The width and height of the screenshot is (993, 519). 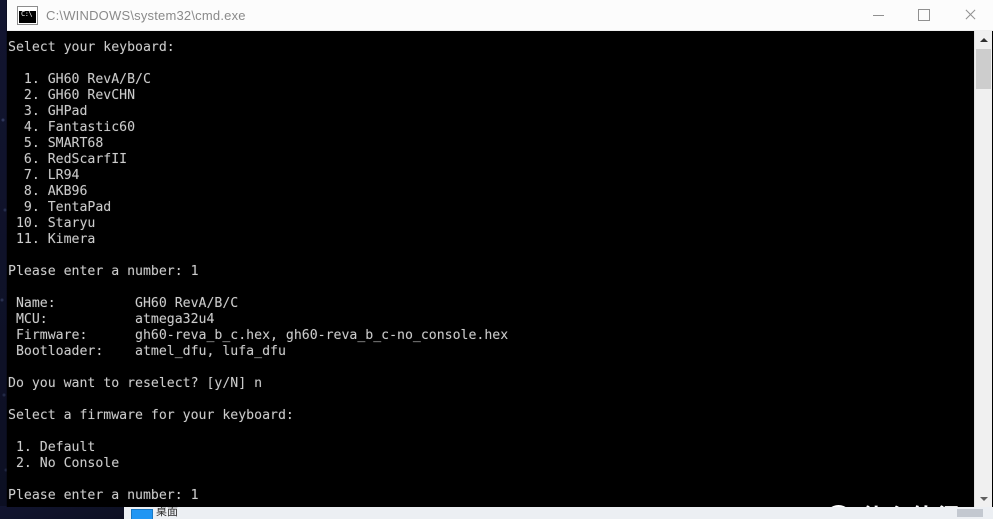 I want to click on close-button, so click(x=970, y=15).